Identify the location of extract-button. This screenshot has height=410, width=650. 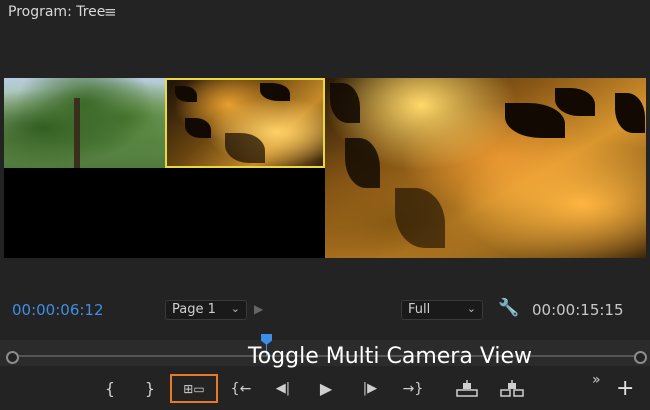
(512, 389).